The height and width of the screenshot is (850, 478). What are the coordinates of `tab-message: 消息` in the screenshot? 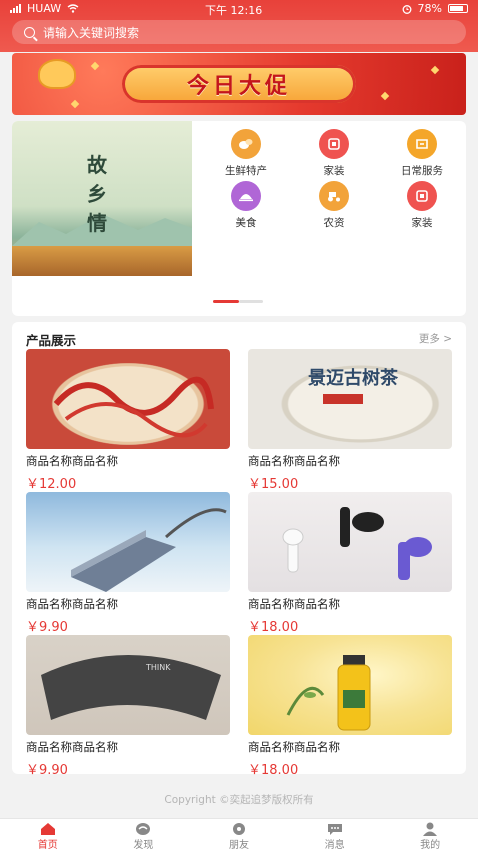 It's located at (335, 834).